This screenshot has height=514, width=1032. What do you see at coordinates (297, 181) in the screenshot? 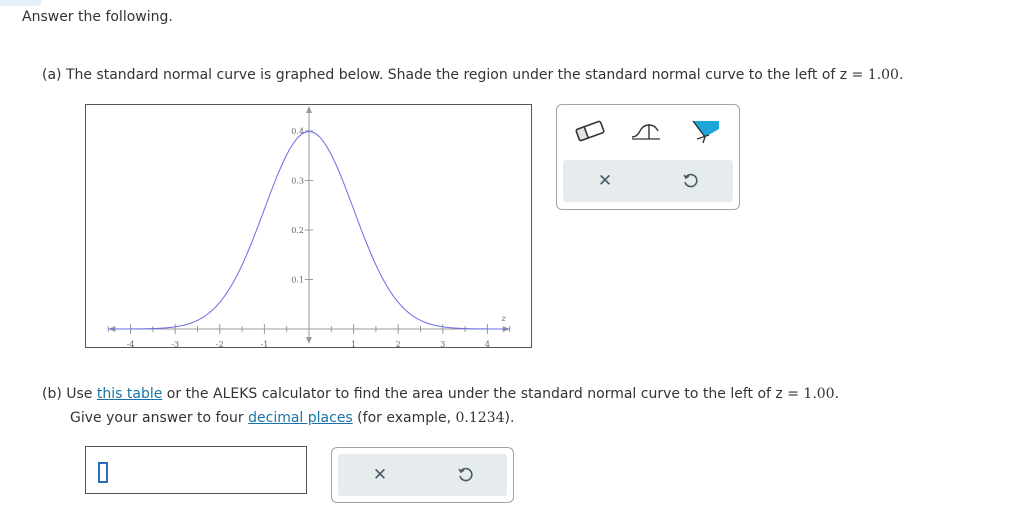
I see `y-tick-label: 0.3` at bounding box center [297, 181].